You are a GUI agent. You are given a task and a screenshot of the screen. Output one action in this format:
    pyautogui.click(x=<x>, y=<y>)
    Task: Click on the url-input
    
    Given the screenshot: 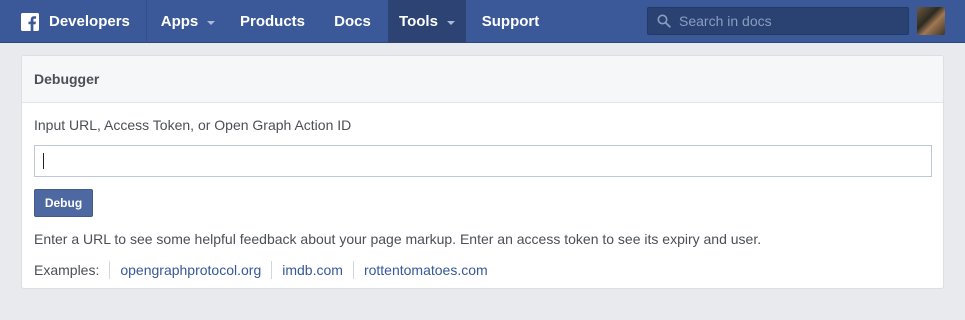 What is the action you would take?
    pyautogui.click(x=483, y=161)
    